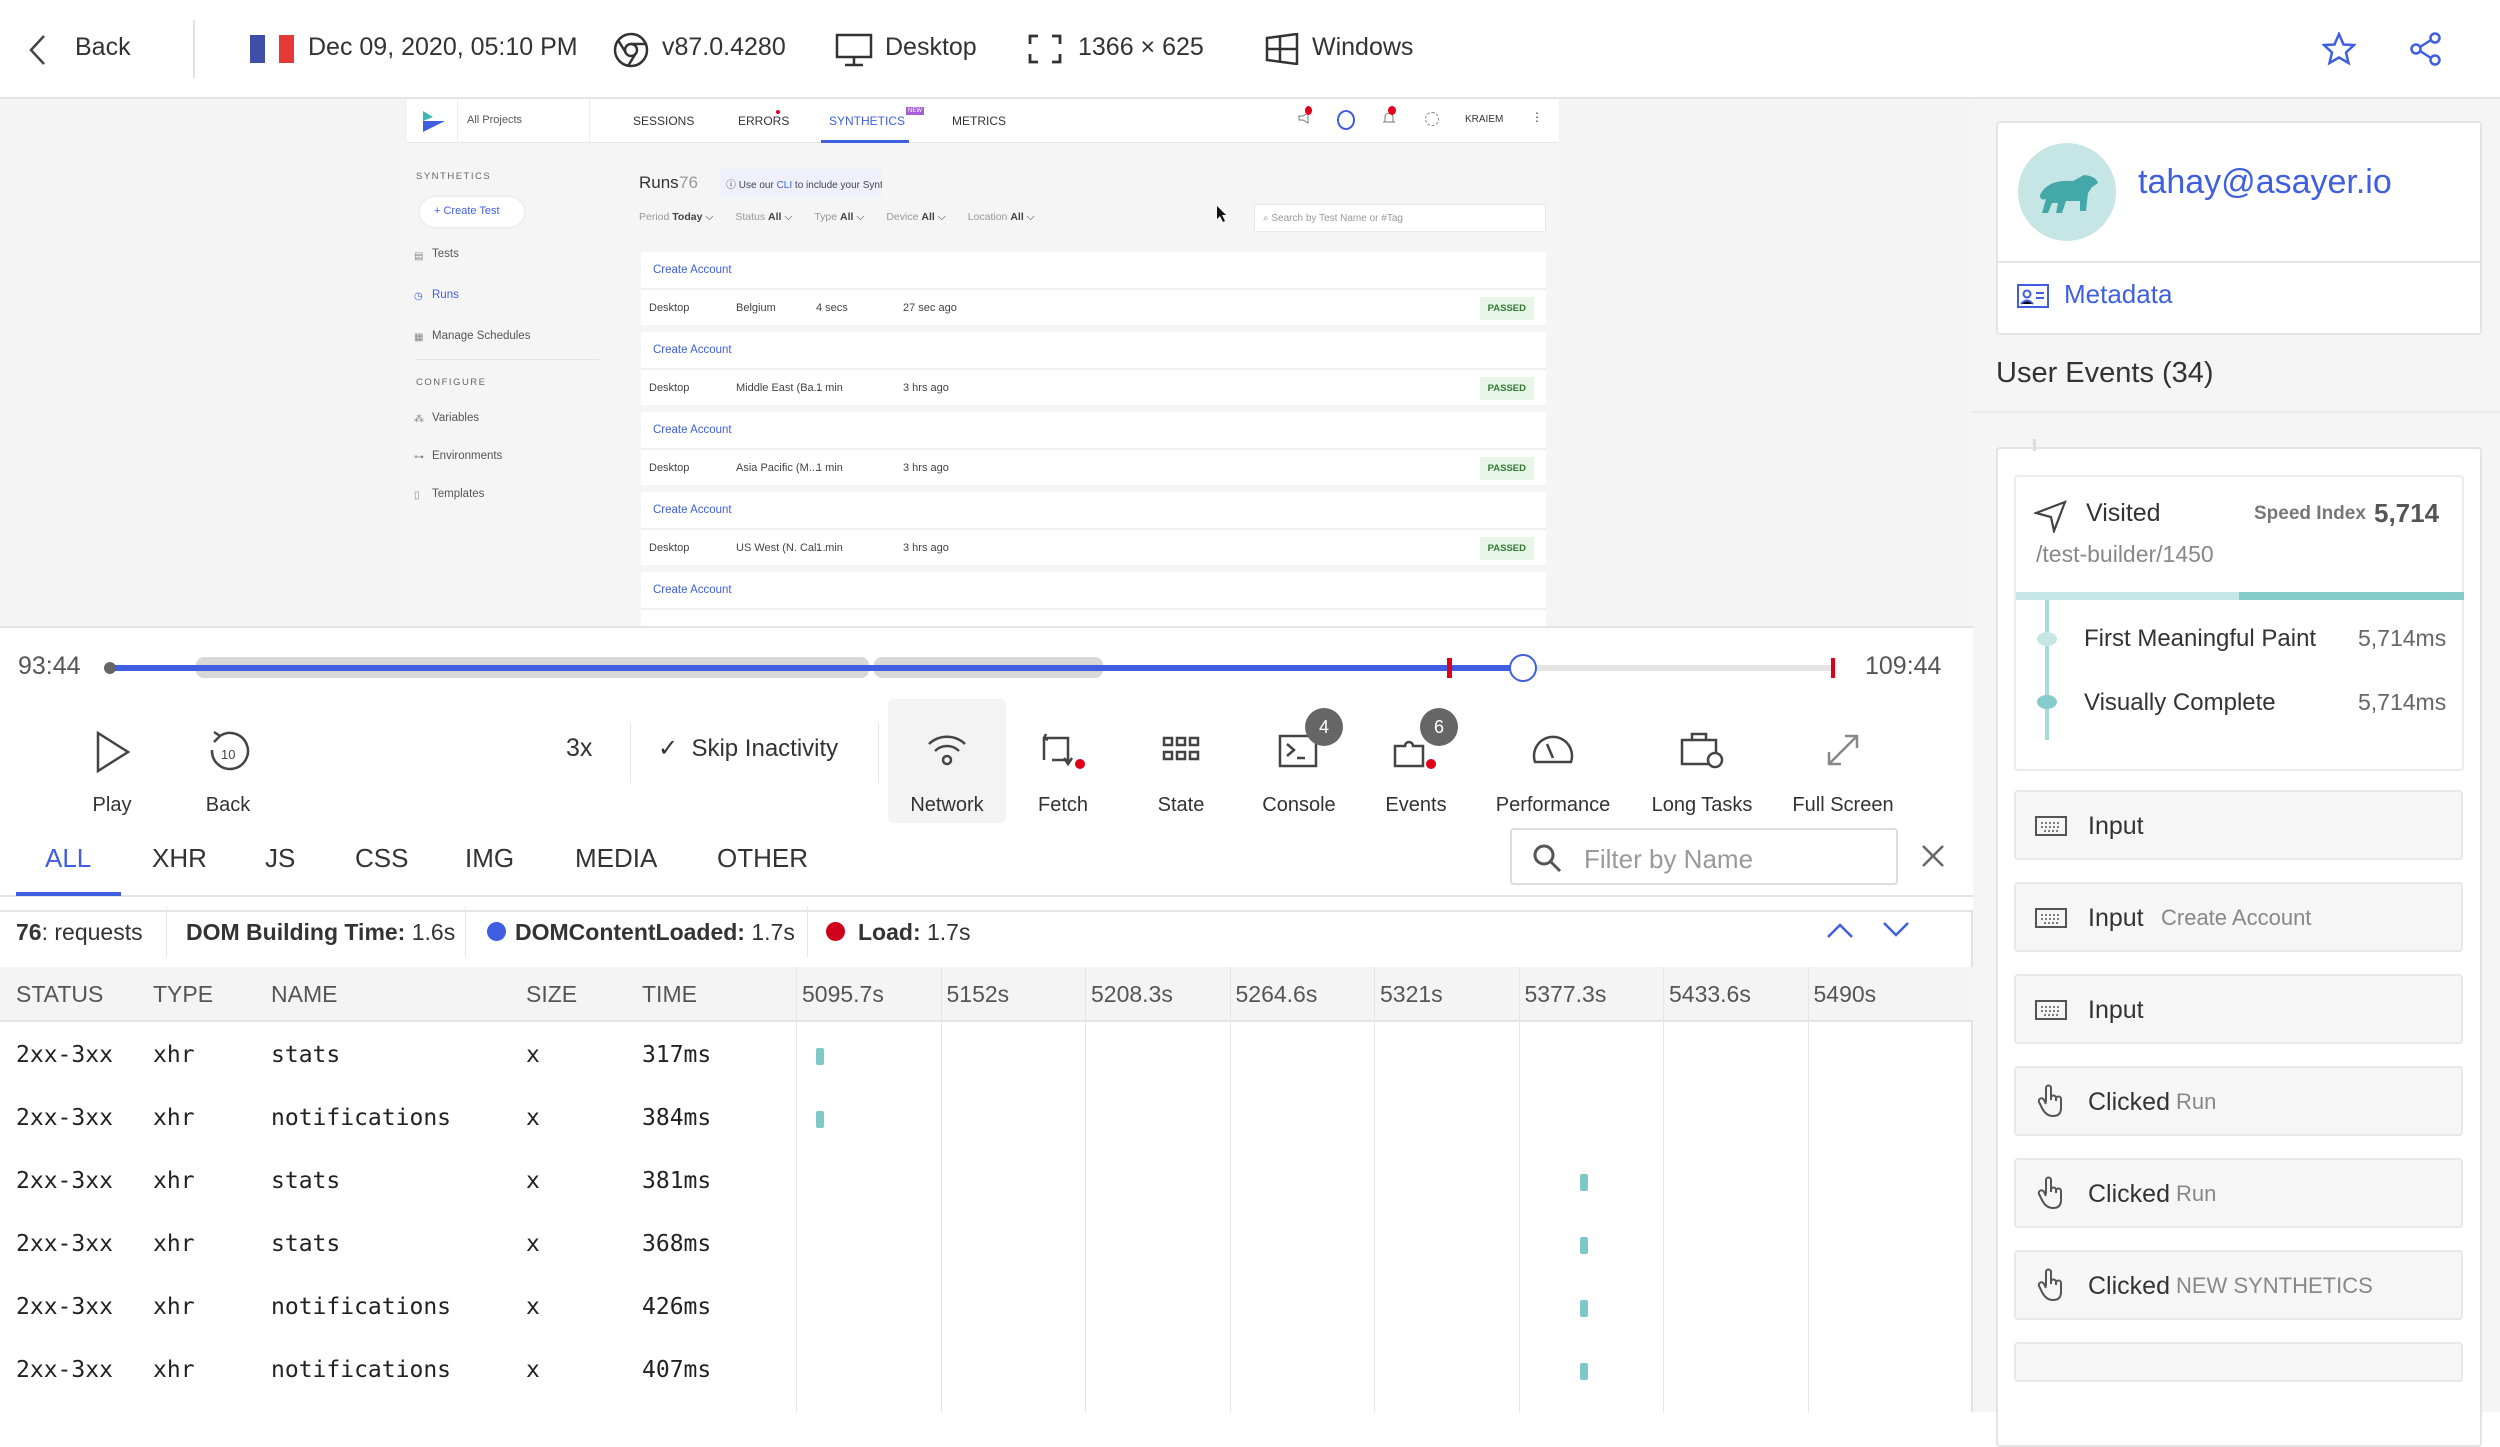 This screenshot has height=1447, width=2500. What do you see at coordinates (1400, 218) in the screenshot?
I see `test-search-input: ⌕ Search by Test Name or #Tag` at bounding box center [1400, 218].